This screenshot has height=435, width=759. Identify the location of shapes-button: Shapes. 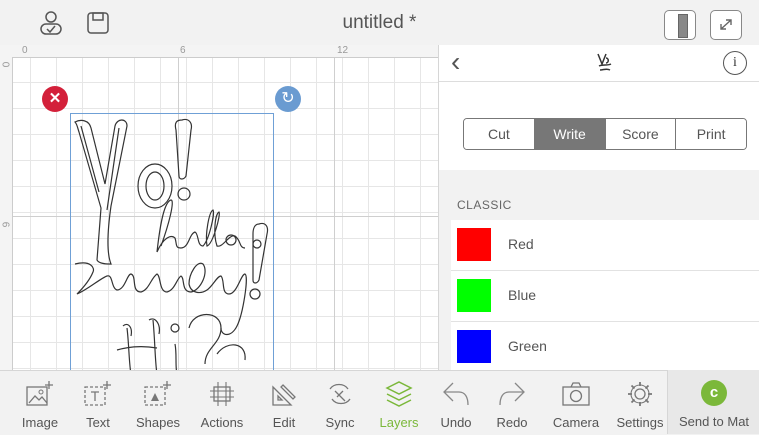
(158, 403).